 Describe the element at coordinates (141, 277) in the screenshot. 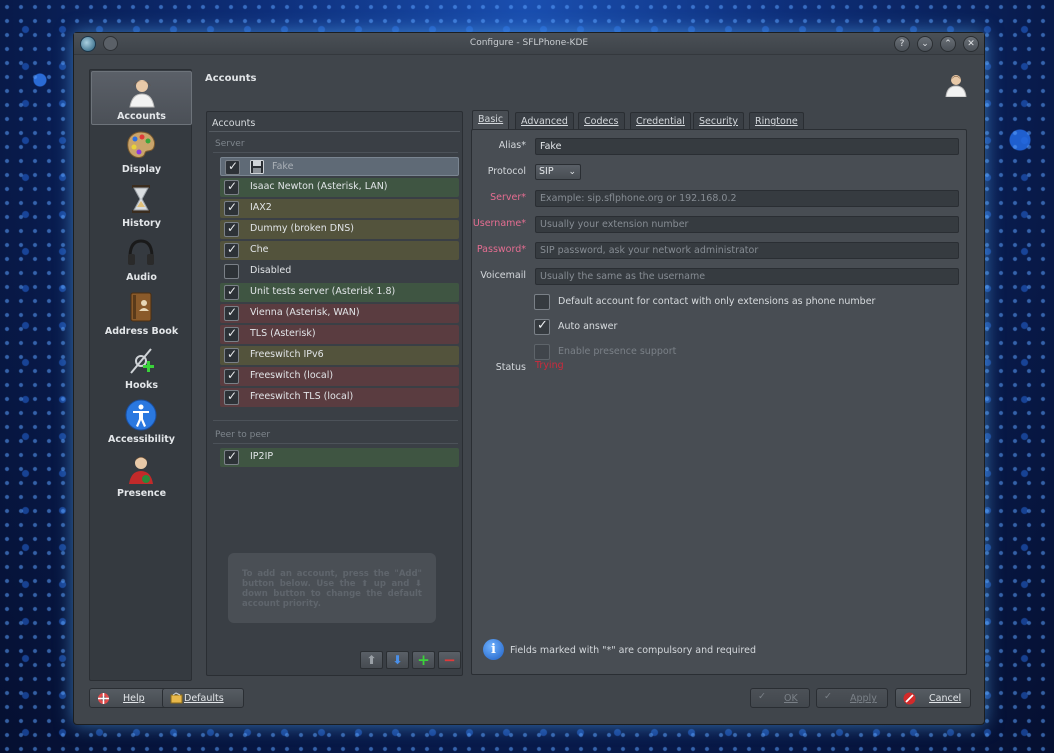

I see `sidebar-item-label: Audio` at that location.